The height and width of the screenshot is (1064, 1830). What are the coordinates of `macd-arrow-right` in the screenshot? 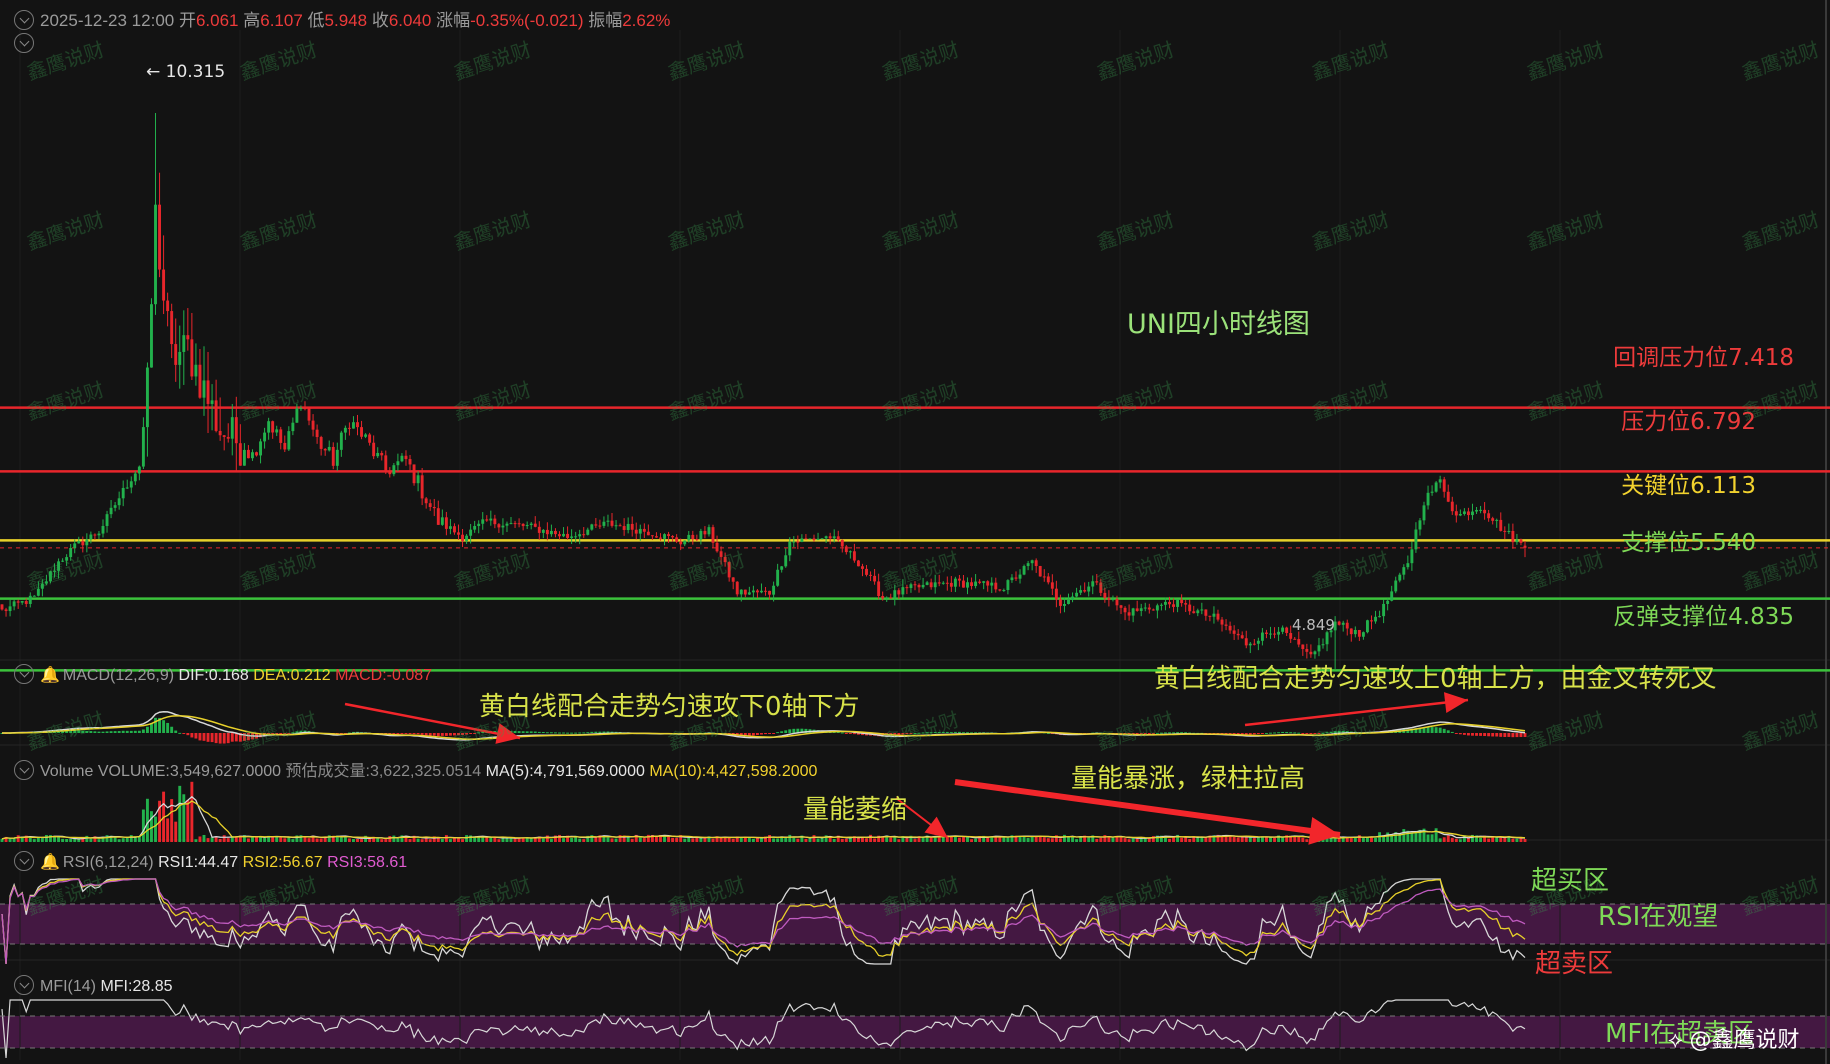 It's located at (1356, 712).